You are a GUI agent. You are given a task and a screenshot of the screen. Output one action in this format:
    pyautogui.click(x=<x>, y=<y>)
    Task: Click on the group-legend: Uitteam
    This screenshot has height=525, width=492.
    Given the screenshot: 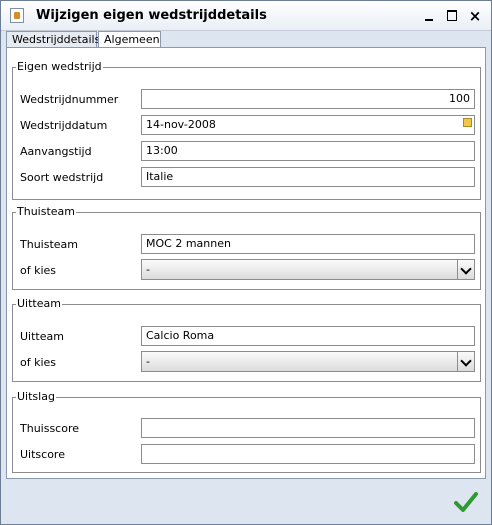 What is the action you would take?
    pyautogui.click(x=39, y=303)
    